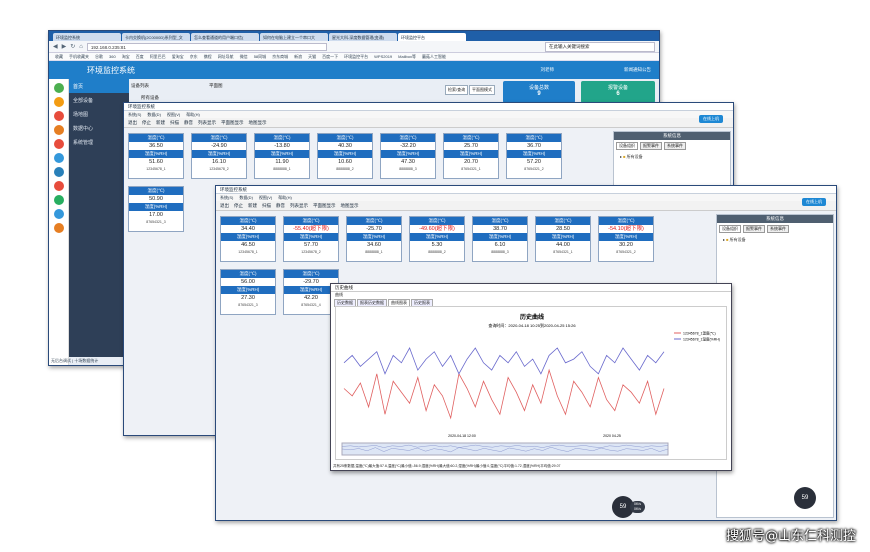  I want to click on bookmark-link: 蘑菇人工智能, so click(434, 57).